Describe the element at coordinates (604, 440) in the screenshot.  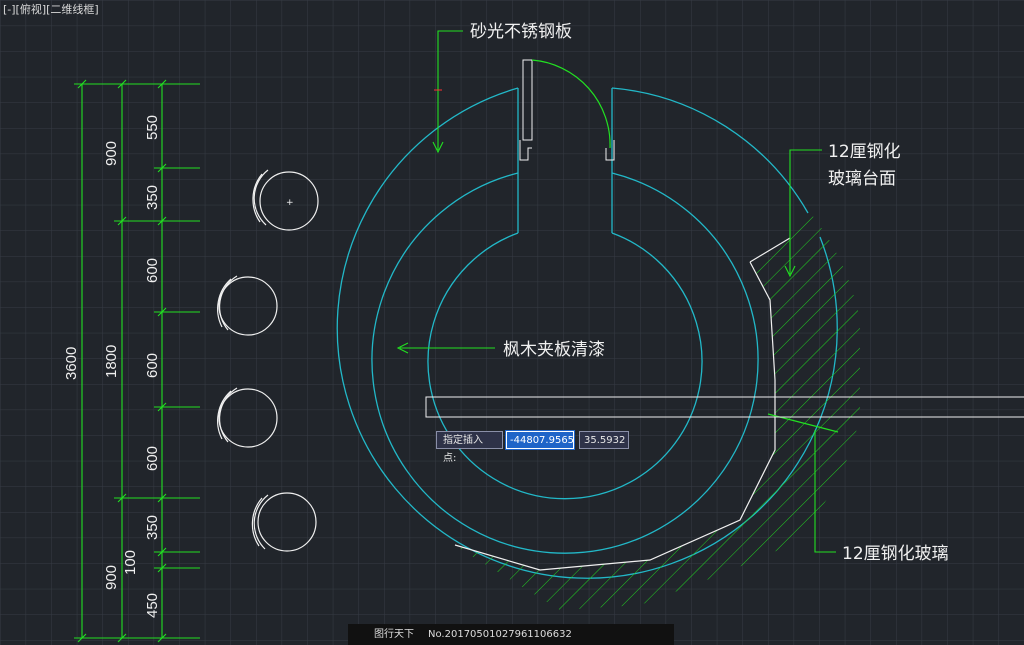
I see `y-coordinate-input: 35.5932` at that location.